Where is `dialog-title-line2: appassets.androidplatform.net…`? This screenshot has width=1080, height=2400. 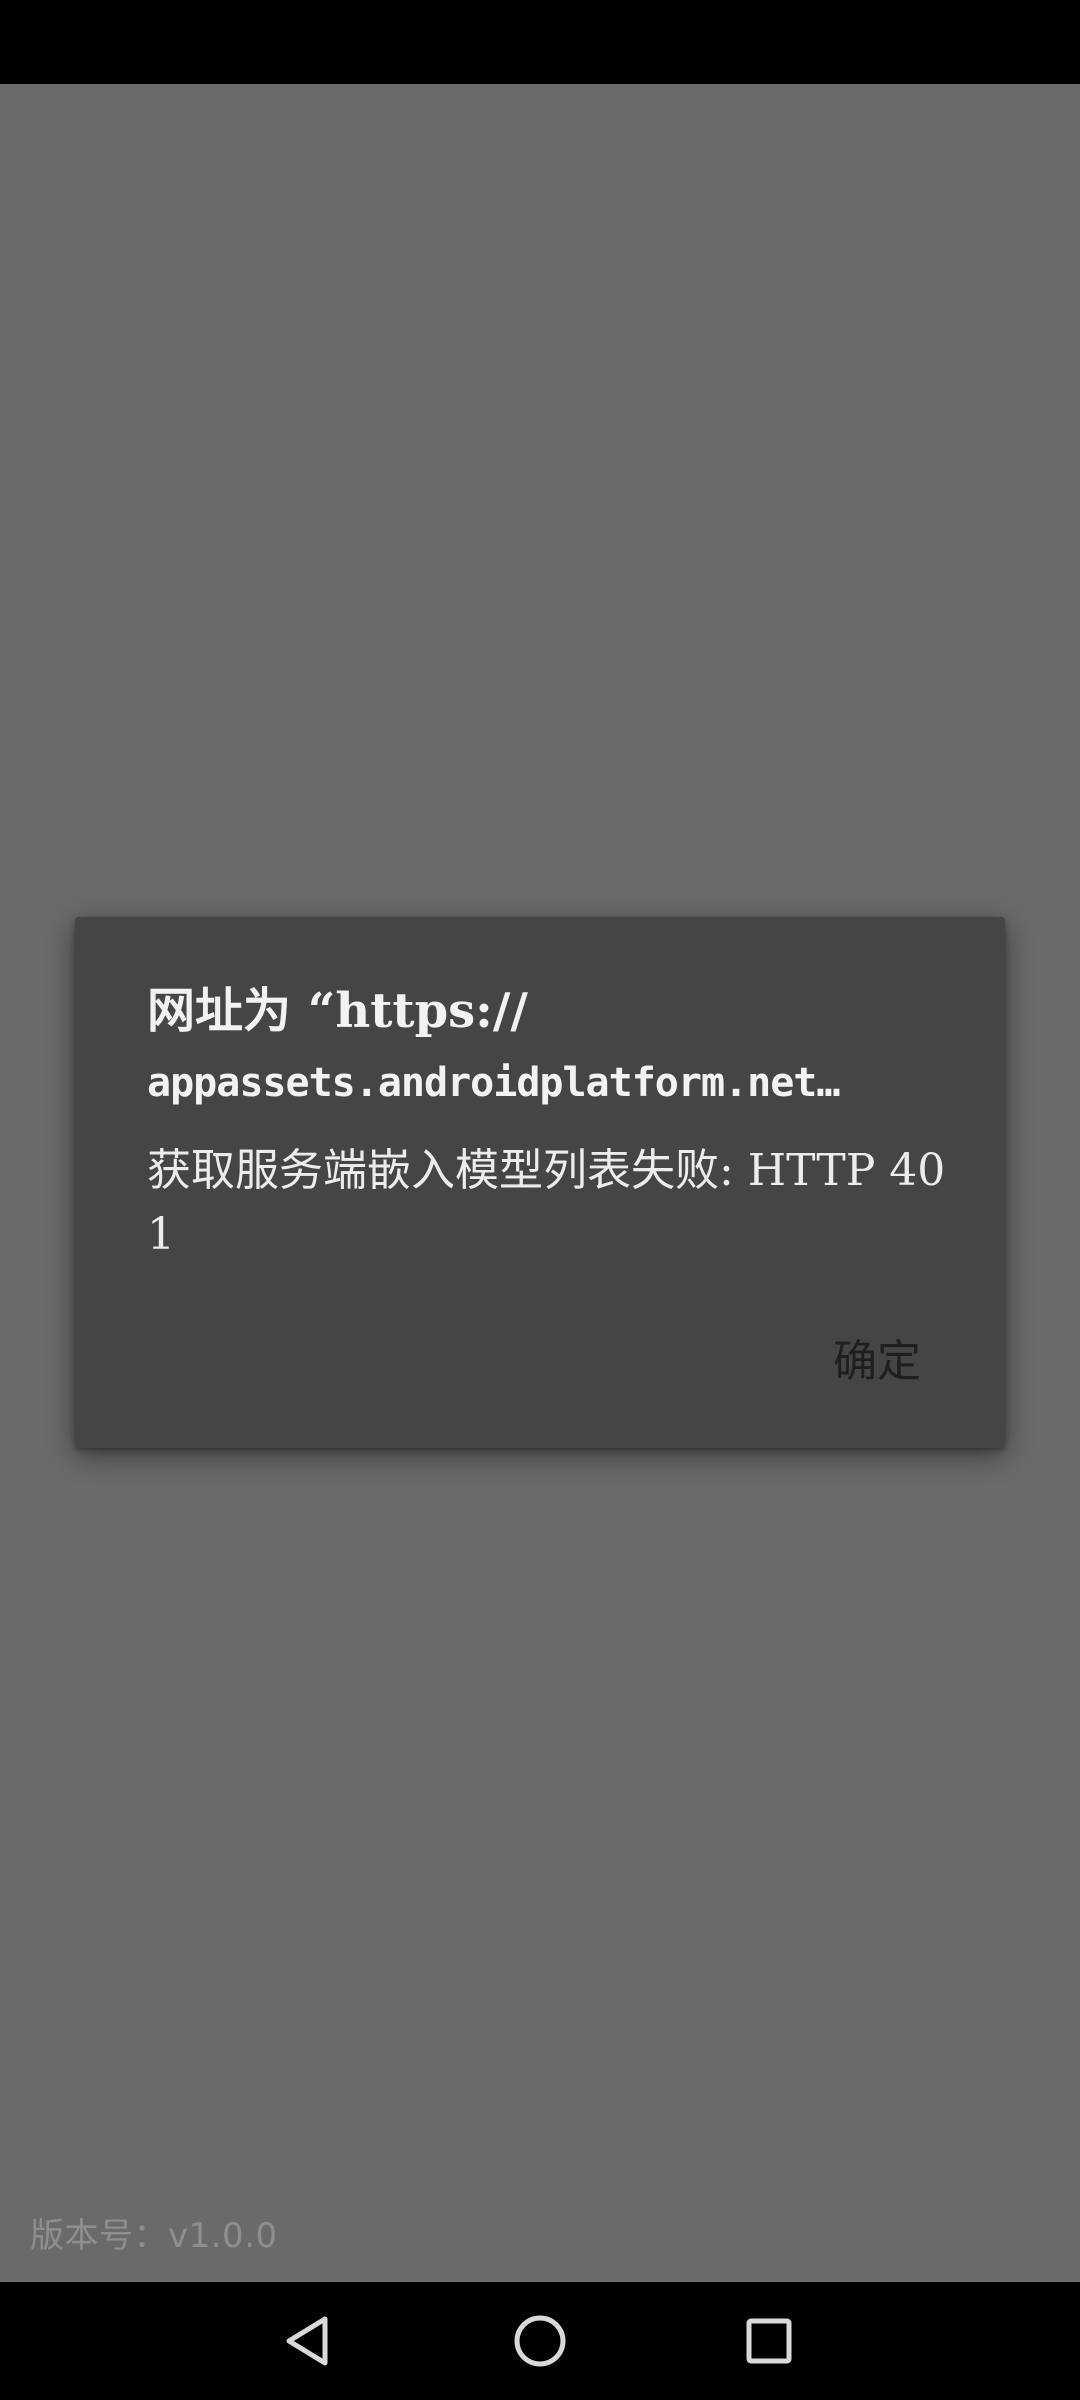
dialog-title-line2: appassets.androidplatform.net… is located at coordinates (493, 1083).